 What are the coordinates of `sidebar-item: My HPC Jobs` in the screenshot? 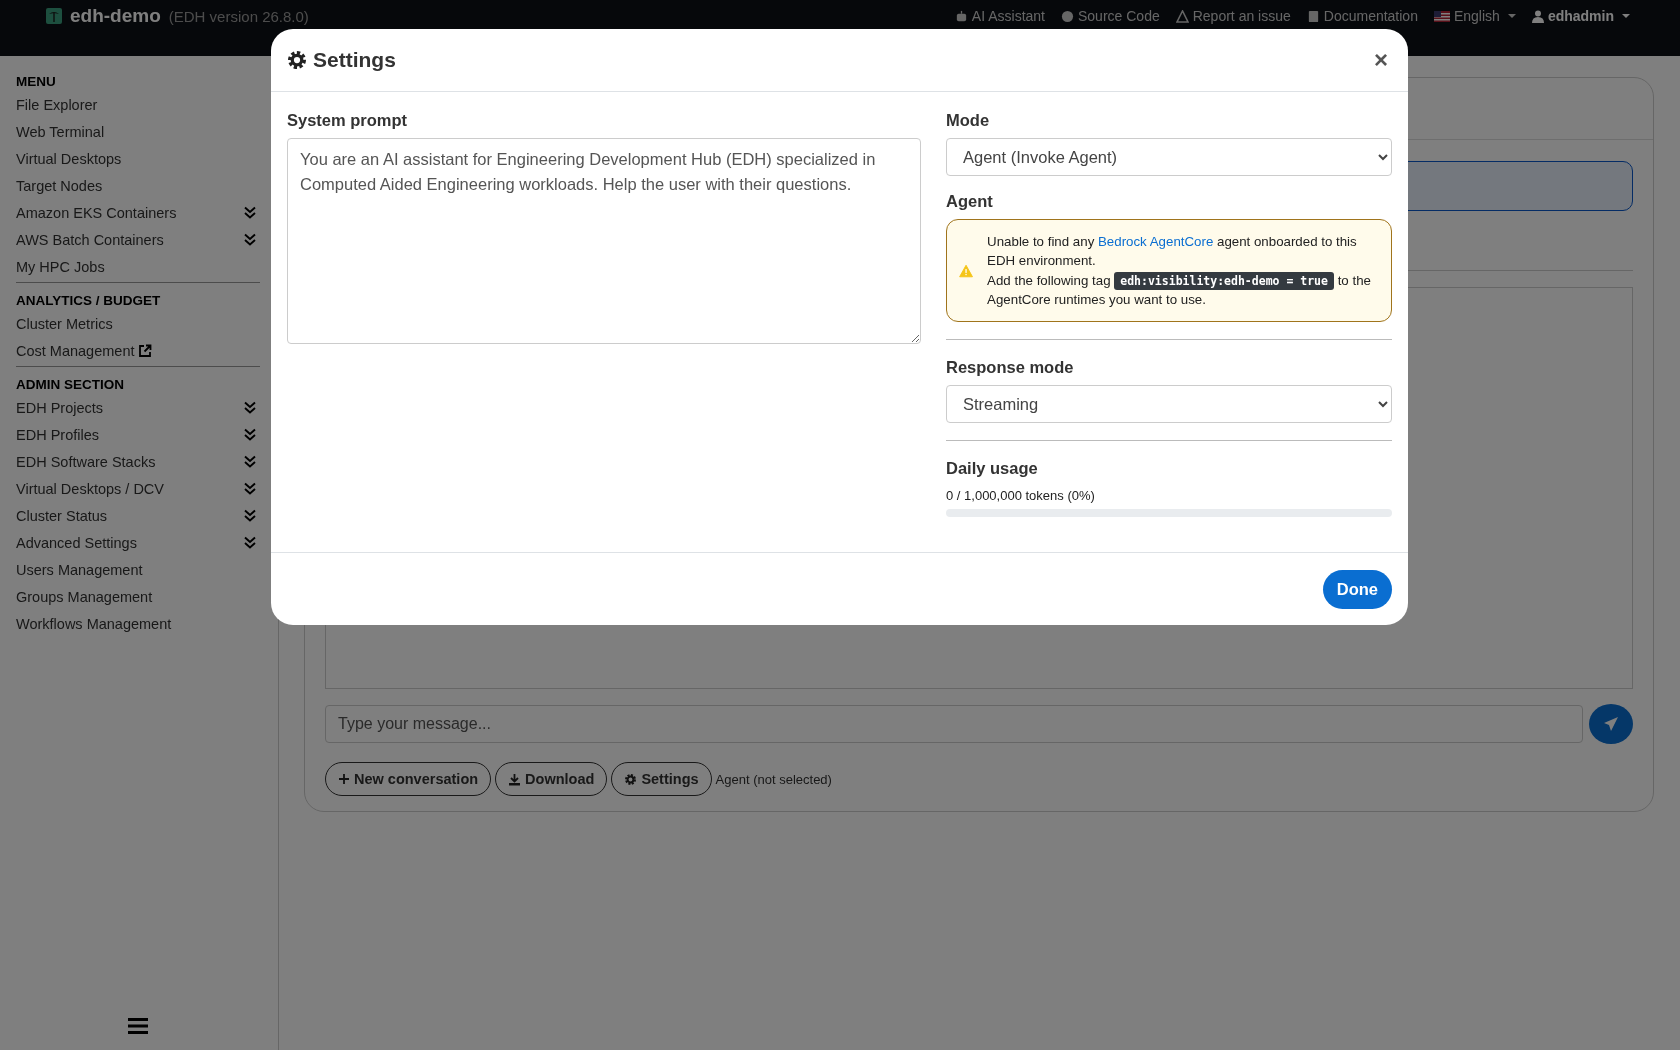 It's located at (60, 266).